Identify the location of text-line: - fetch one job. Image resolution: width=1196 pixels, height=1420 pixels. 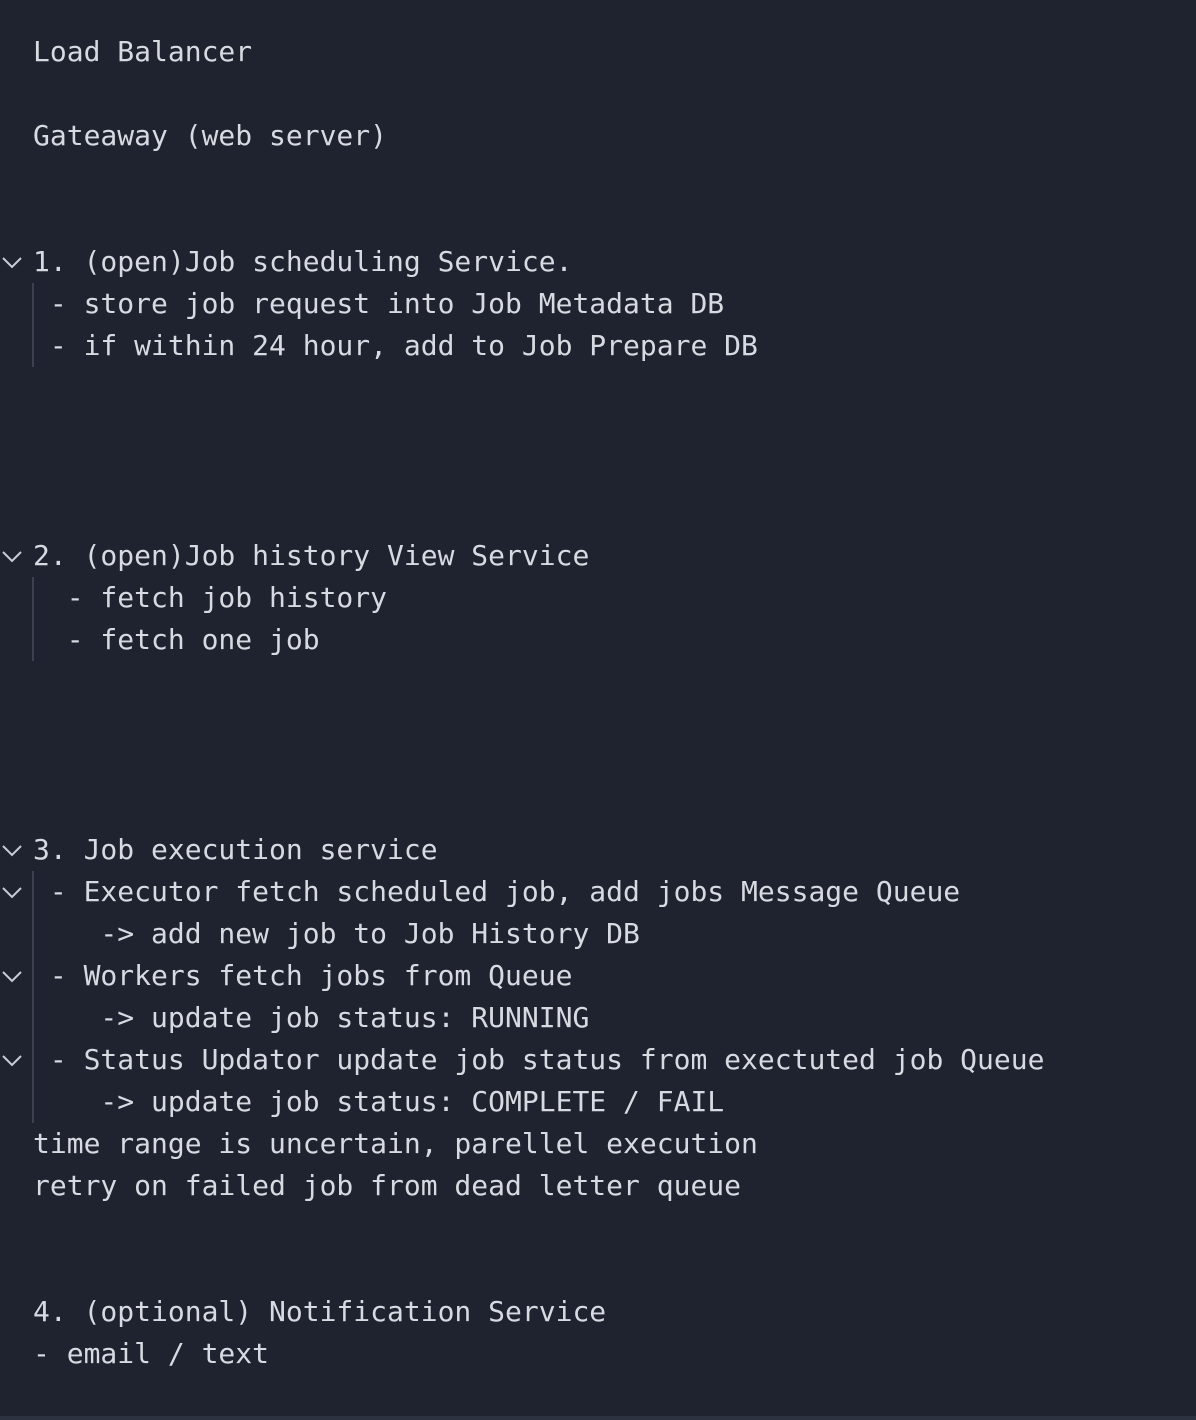
(176, 639).